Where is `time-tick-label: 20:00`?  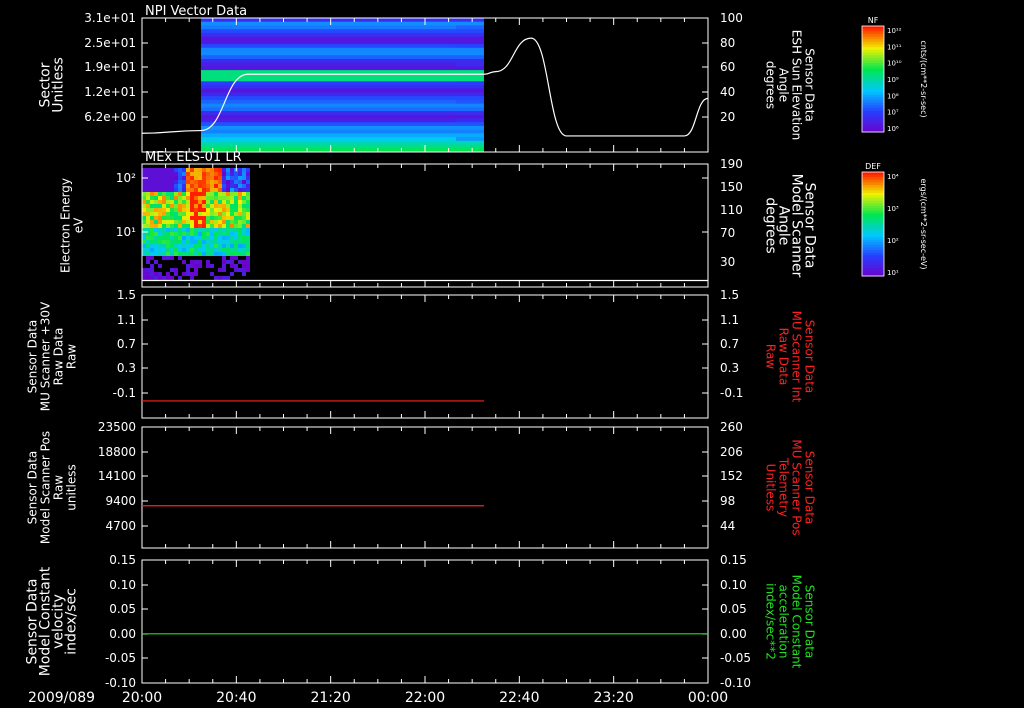 time-tick-label: 20:00 is located at coordinates (142, 698).